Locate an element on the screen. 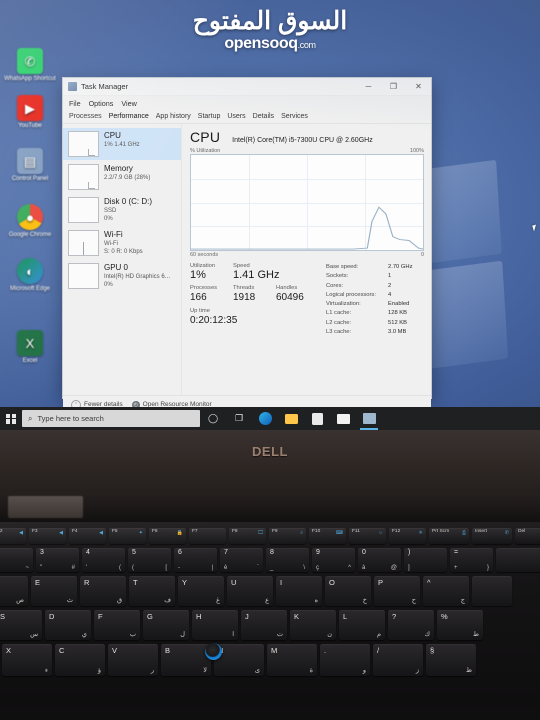  close-button: ✕ is located at coordinates (418, 86).